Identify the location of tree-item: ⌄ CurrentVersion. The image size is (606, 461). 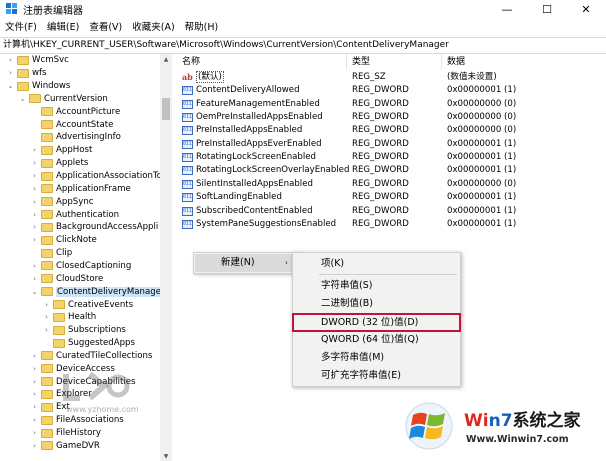
(63, 99).